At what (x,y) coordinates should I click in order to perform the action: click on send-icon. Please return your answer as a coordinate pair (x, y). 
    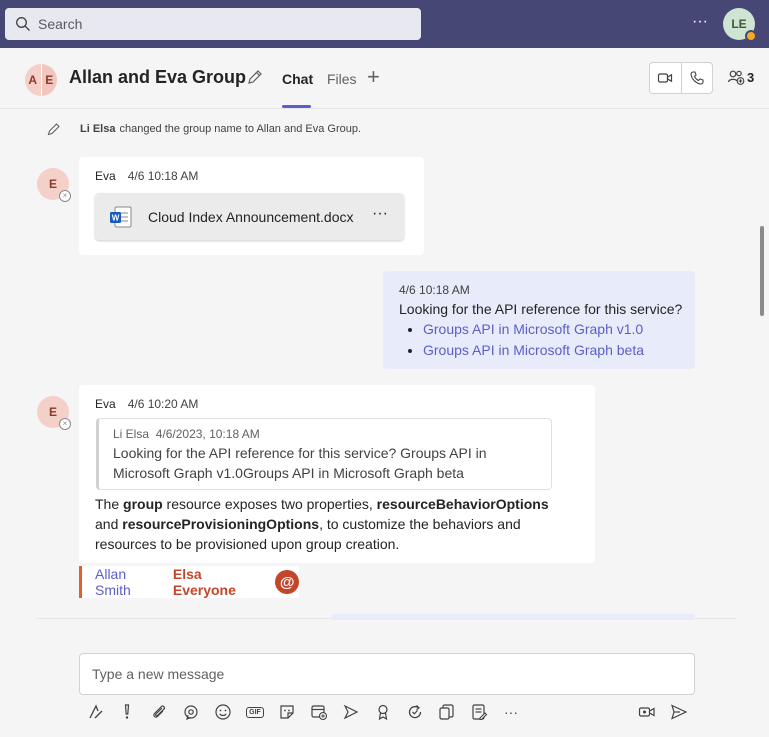
    Looking at the image, I should click on (679, 712).